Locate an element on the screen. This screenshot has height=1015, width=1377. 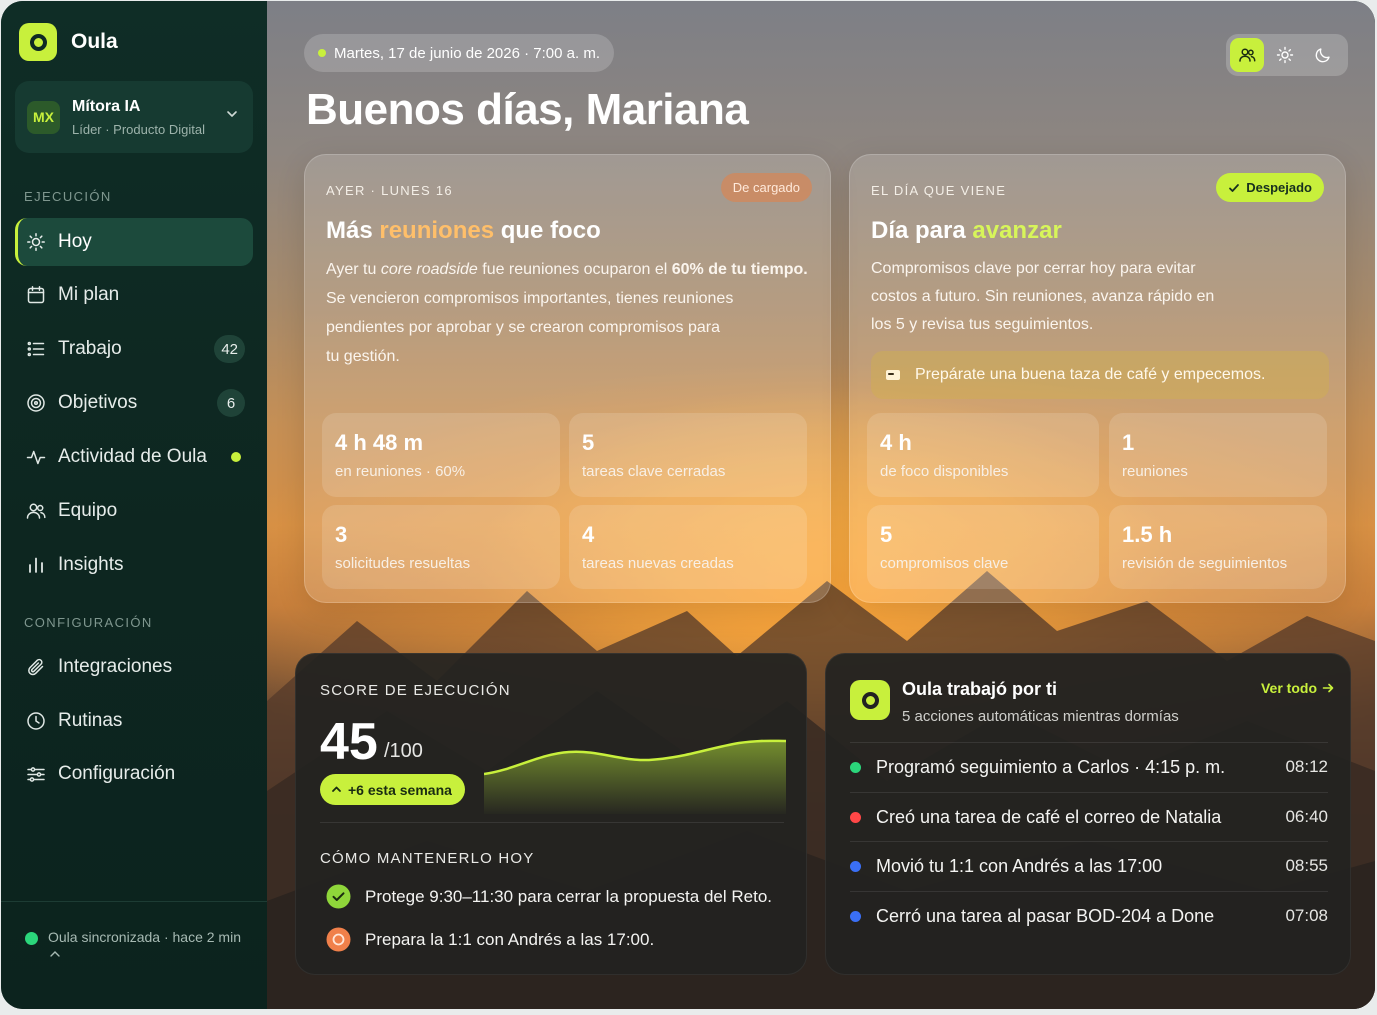
arrow-right-icon is located at coordinates (1328, 688).